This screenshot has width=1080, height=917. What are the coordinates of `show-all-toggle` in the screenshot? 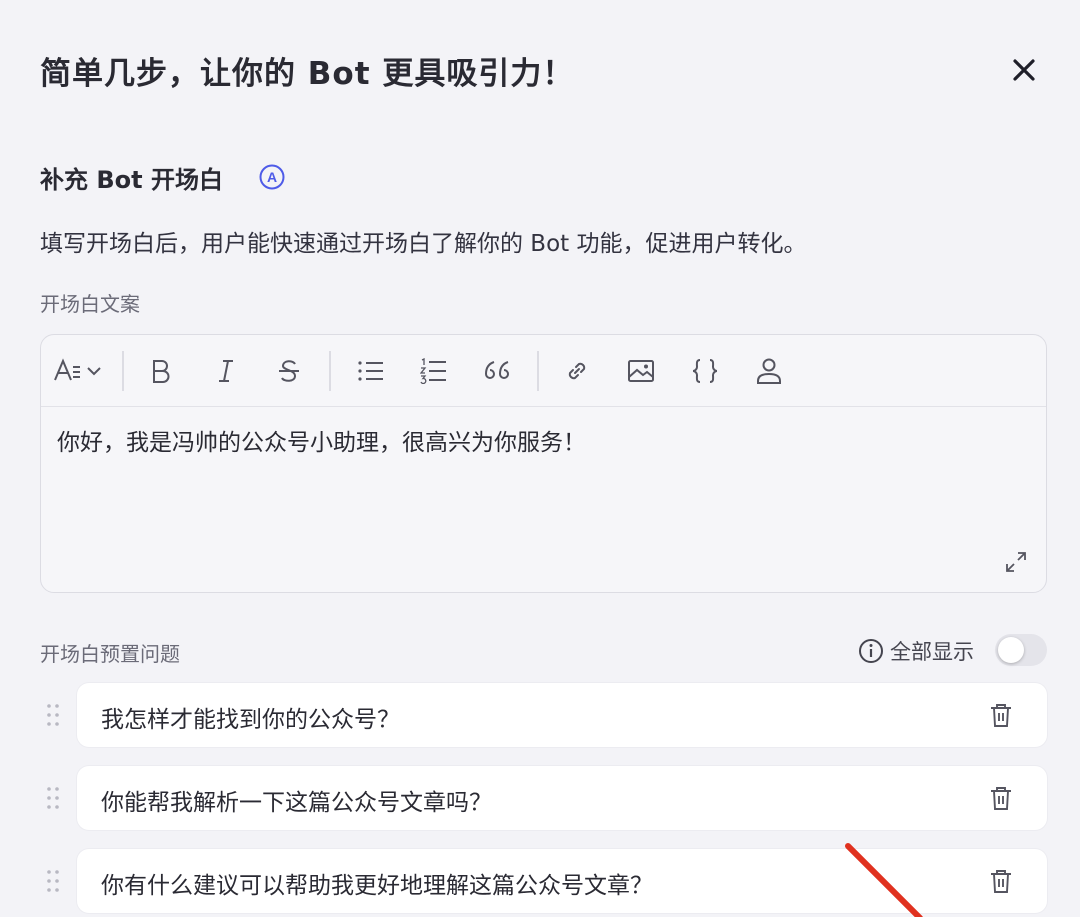 It's located at (1021, 650).